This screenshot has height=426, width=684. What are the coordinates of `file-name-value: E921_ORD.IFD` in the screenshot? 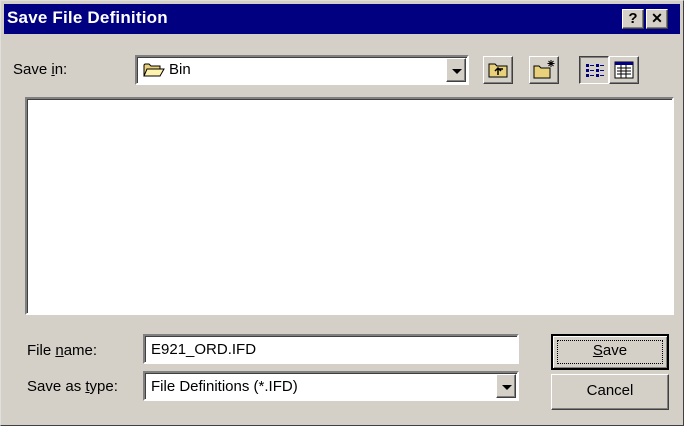 It's located at (204, 349).